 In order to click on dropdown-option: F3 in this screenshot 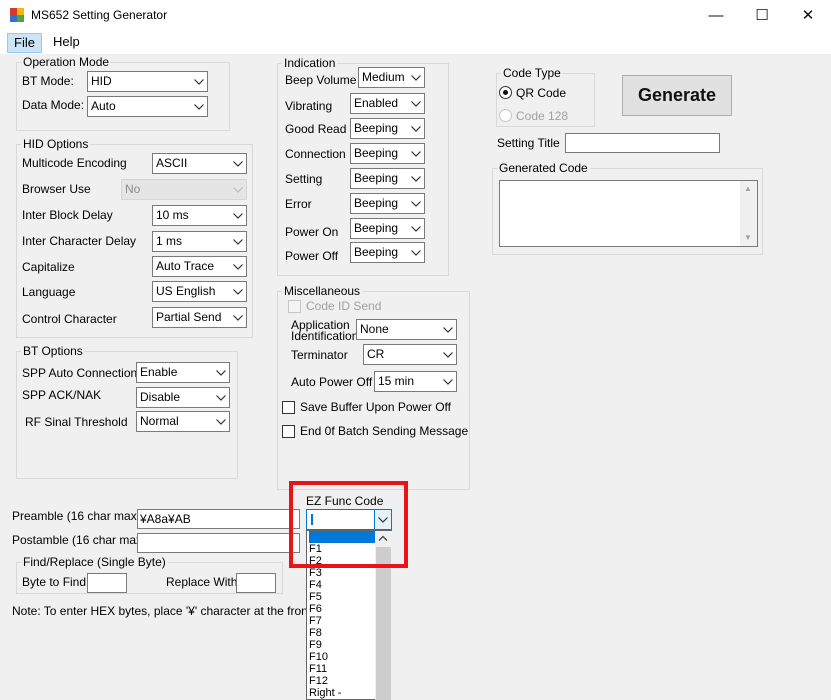, I will do `click(343, 573)`.